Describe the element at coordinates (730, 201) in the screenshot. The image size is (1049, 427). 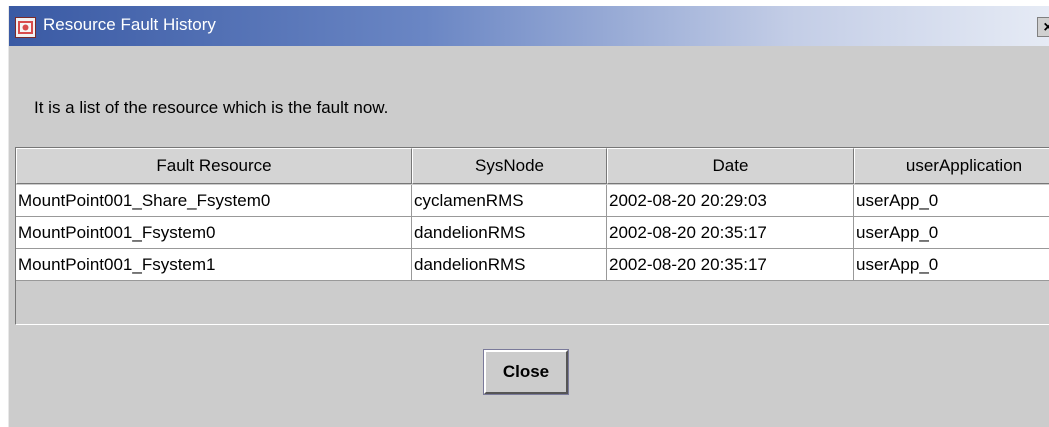
I see `cell-date: 2002-08-20 20:29:03` at that location.